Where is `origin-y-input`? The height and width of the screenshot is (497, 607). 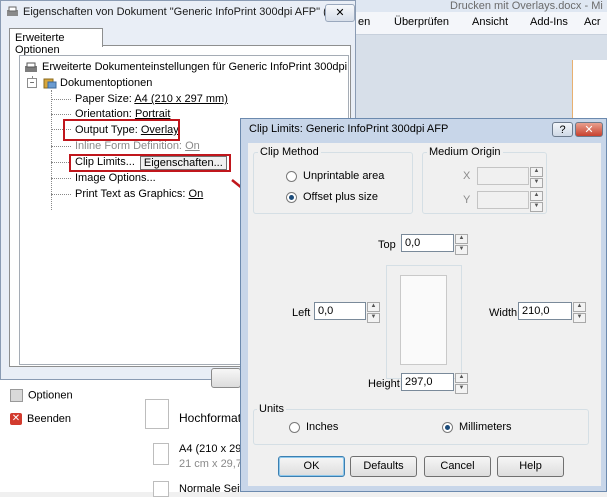
origin-y-input is located at coordinates (503, 200).